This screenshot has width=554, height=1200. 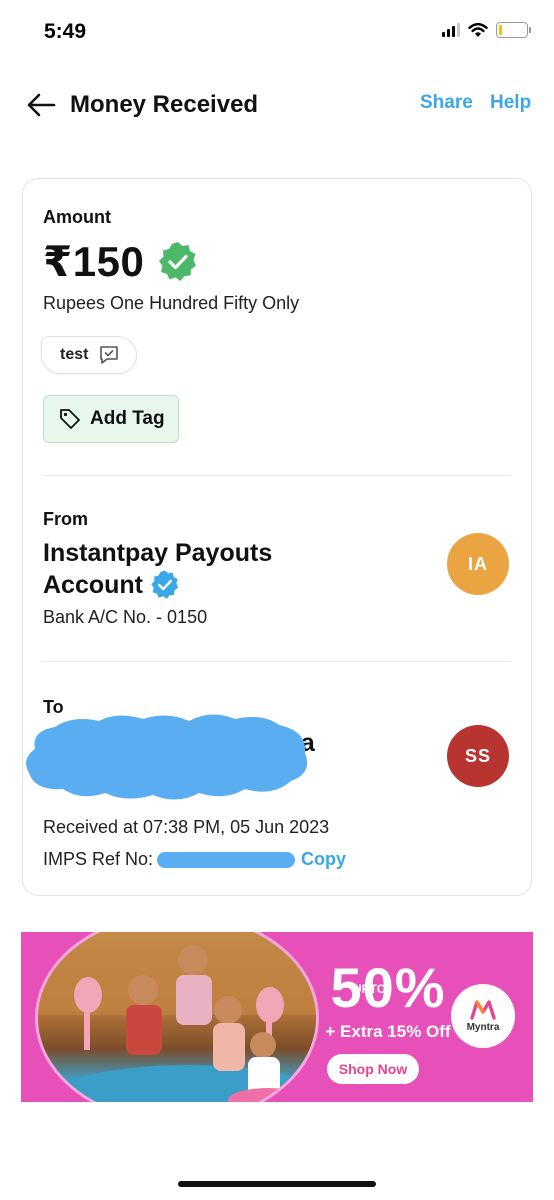 I want to click on status-icons, so click(x=486, y=30).